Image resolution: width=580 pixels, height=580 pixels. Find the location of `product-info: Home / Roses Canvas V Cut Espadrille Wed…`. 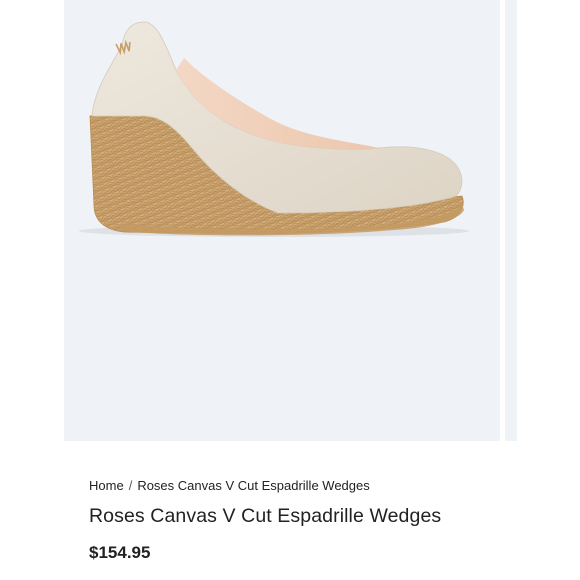

product-info: Home / Roses Canvas V Cut Espadrille Wed… is located at coordinates (324, 520).